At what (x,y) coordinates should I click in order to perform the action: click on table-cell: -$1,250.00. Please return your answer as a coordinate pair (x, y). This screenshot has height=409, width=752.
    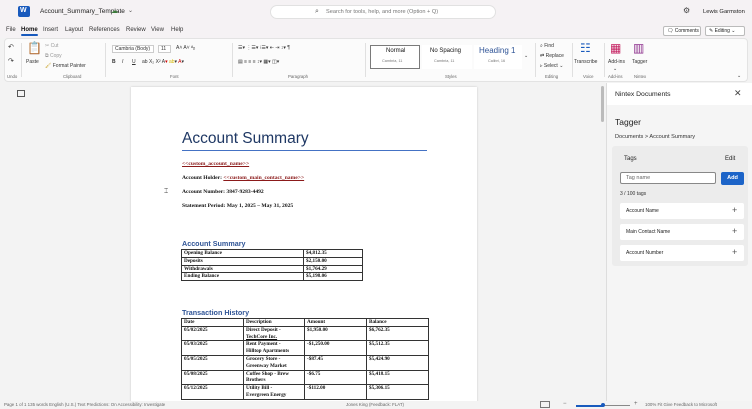
    Looking at the image, I should click on (335, 348).